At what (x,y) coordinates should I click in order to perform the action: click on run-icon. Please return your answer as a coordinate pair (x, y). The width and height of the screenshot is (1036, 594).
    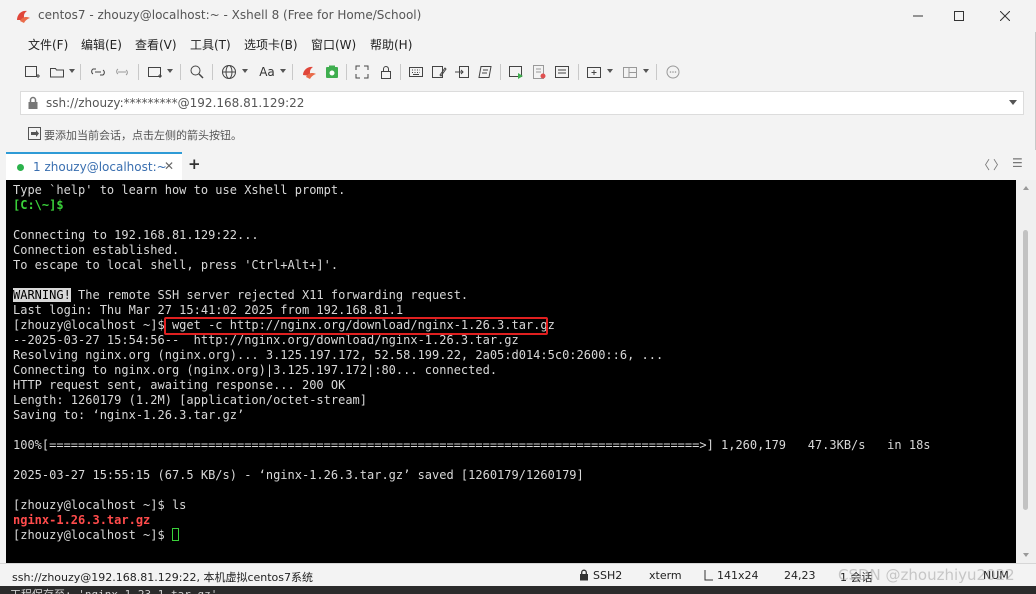
    Looking at the image, I should click on (516, 72).